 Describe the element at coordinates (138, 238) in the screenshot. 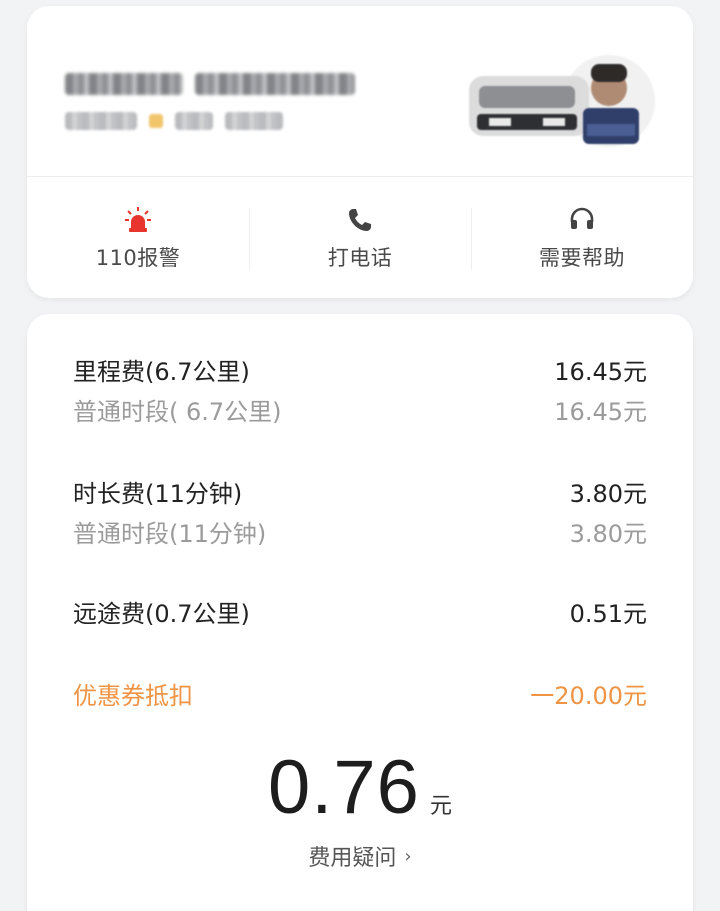

I see `alarm-110-button: 110报警` at that location.